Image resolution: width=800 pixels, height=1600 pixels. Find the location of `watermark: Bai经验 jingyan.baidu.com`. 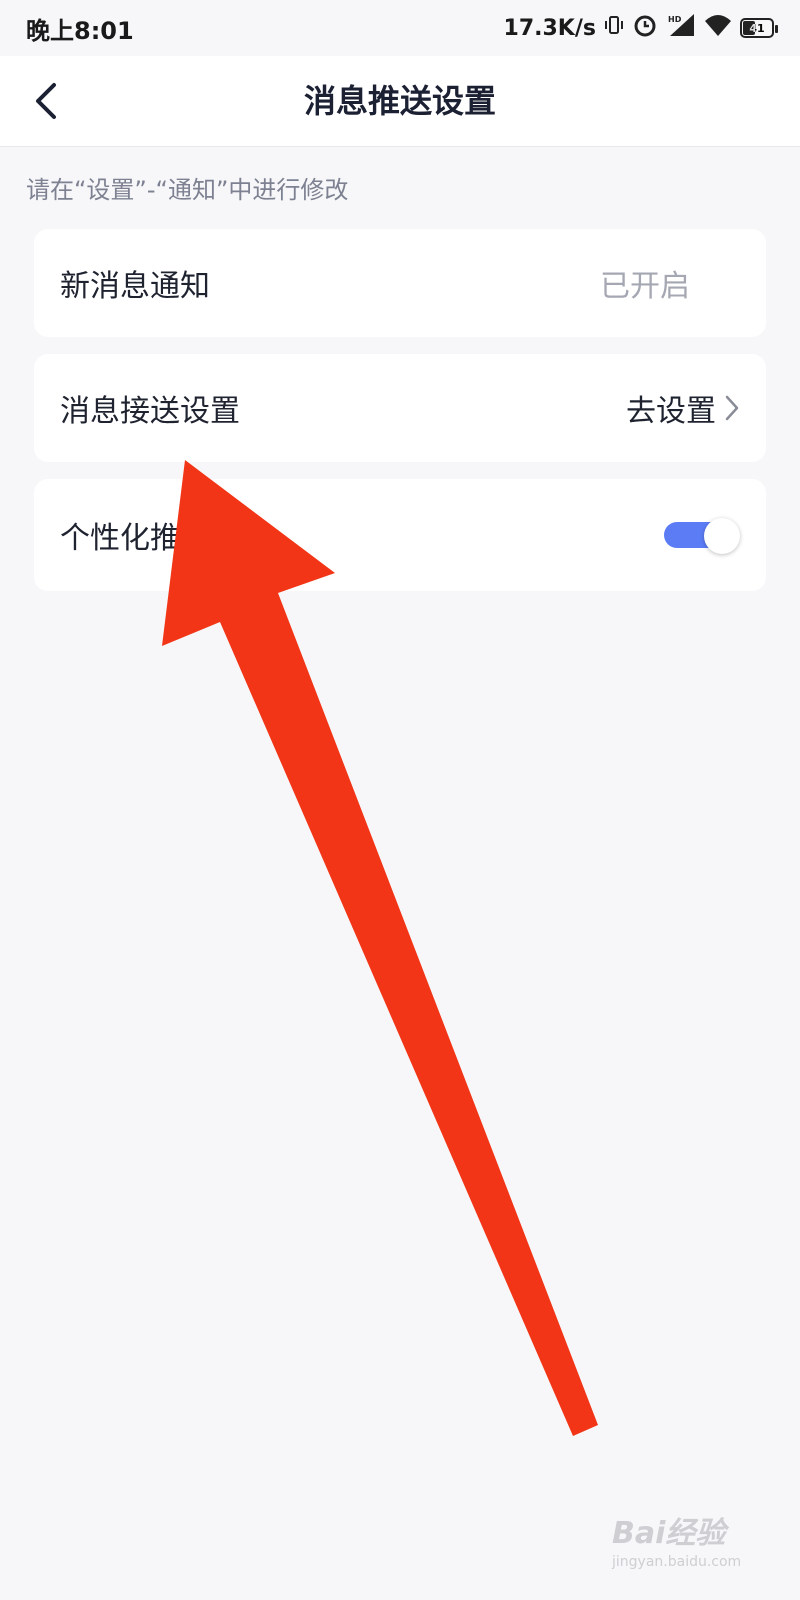

watermark: Bai经验 jingyan.baidu.com is located at coordinates (687, 1548).